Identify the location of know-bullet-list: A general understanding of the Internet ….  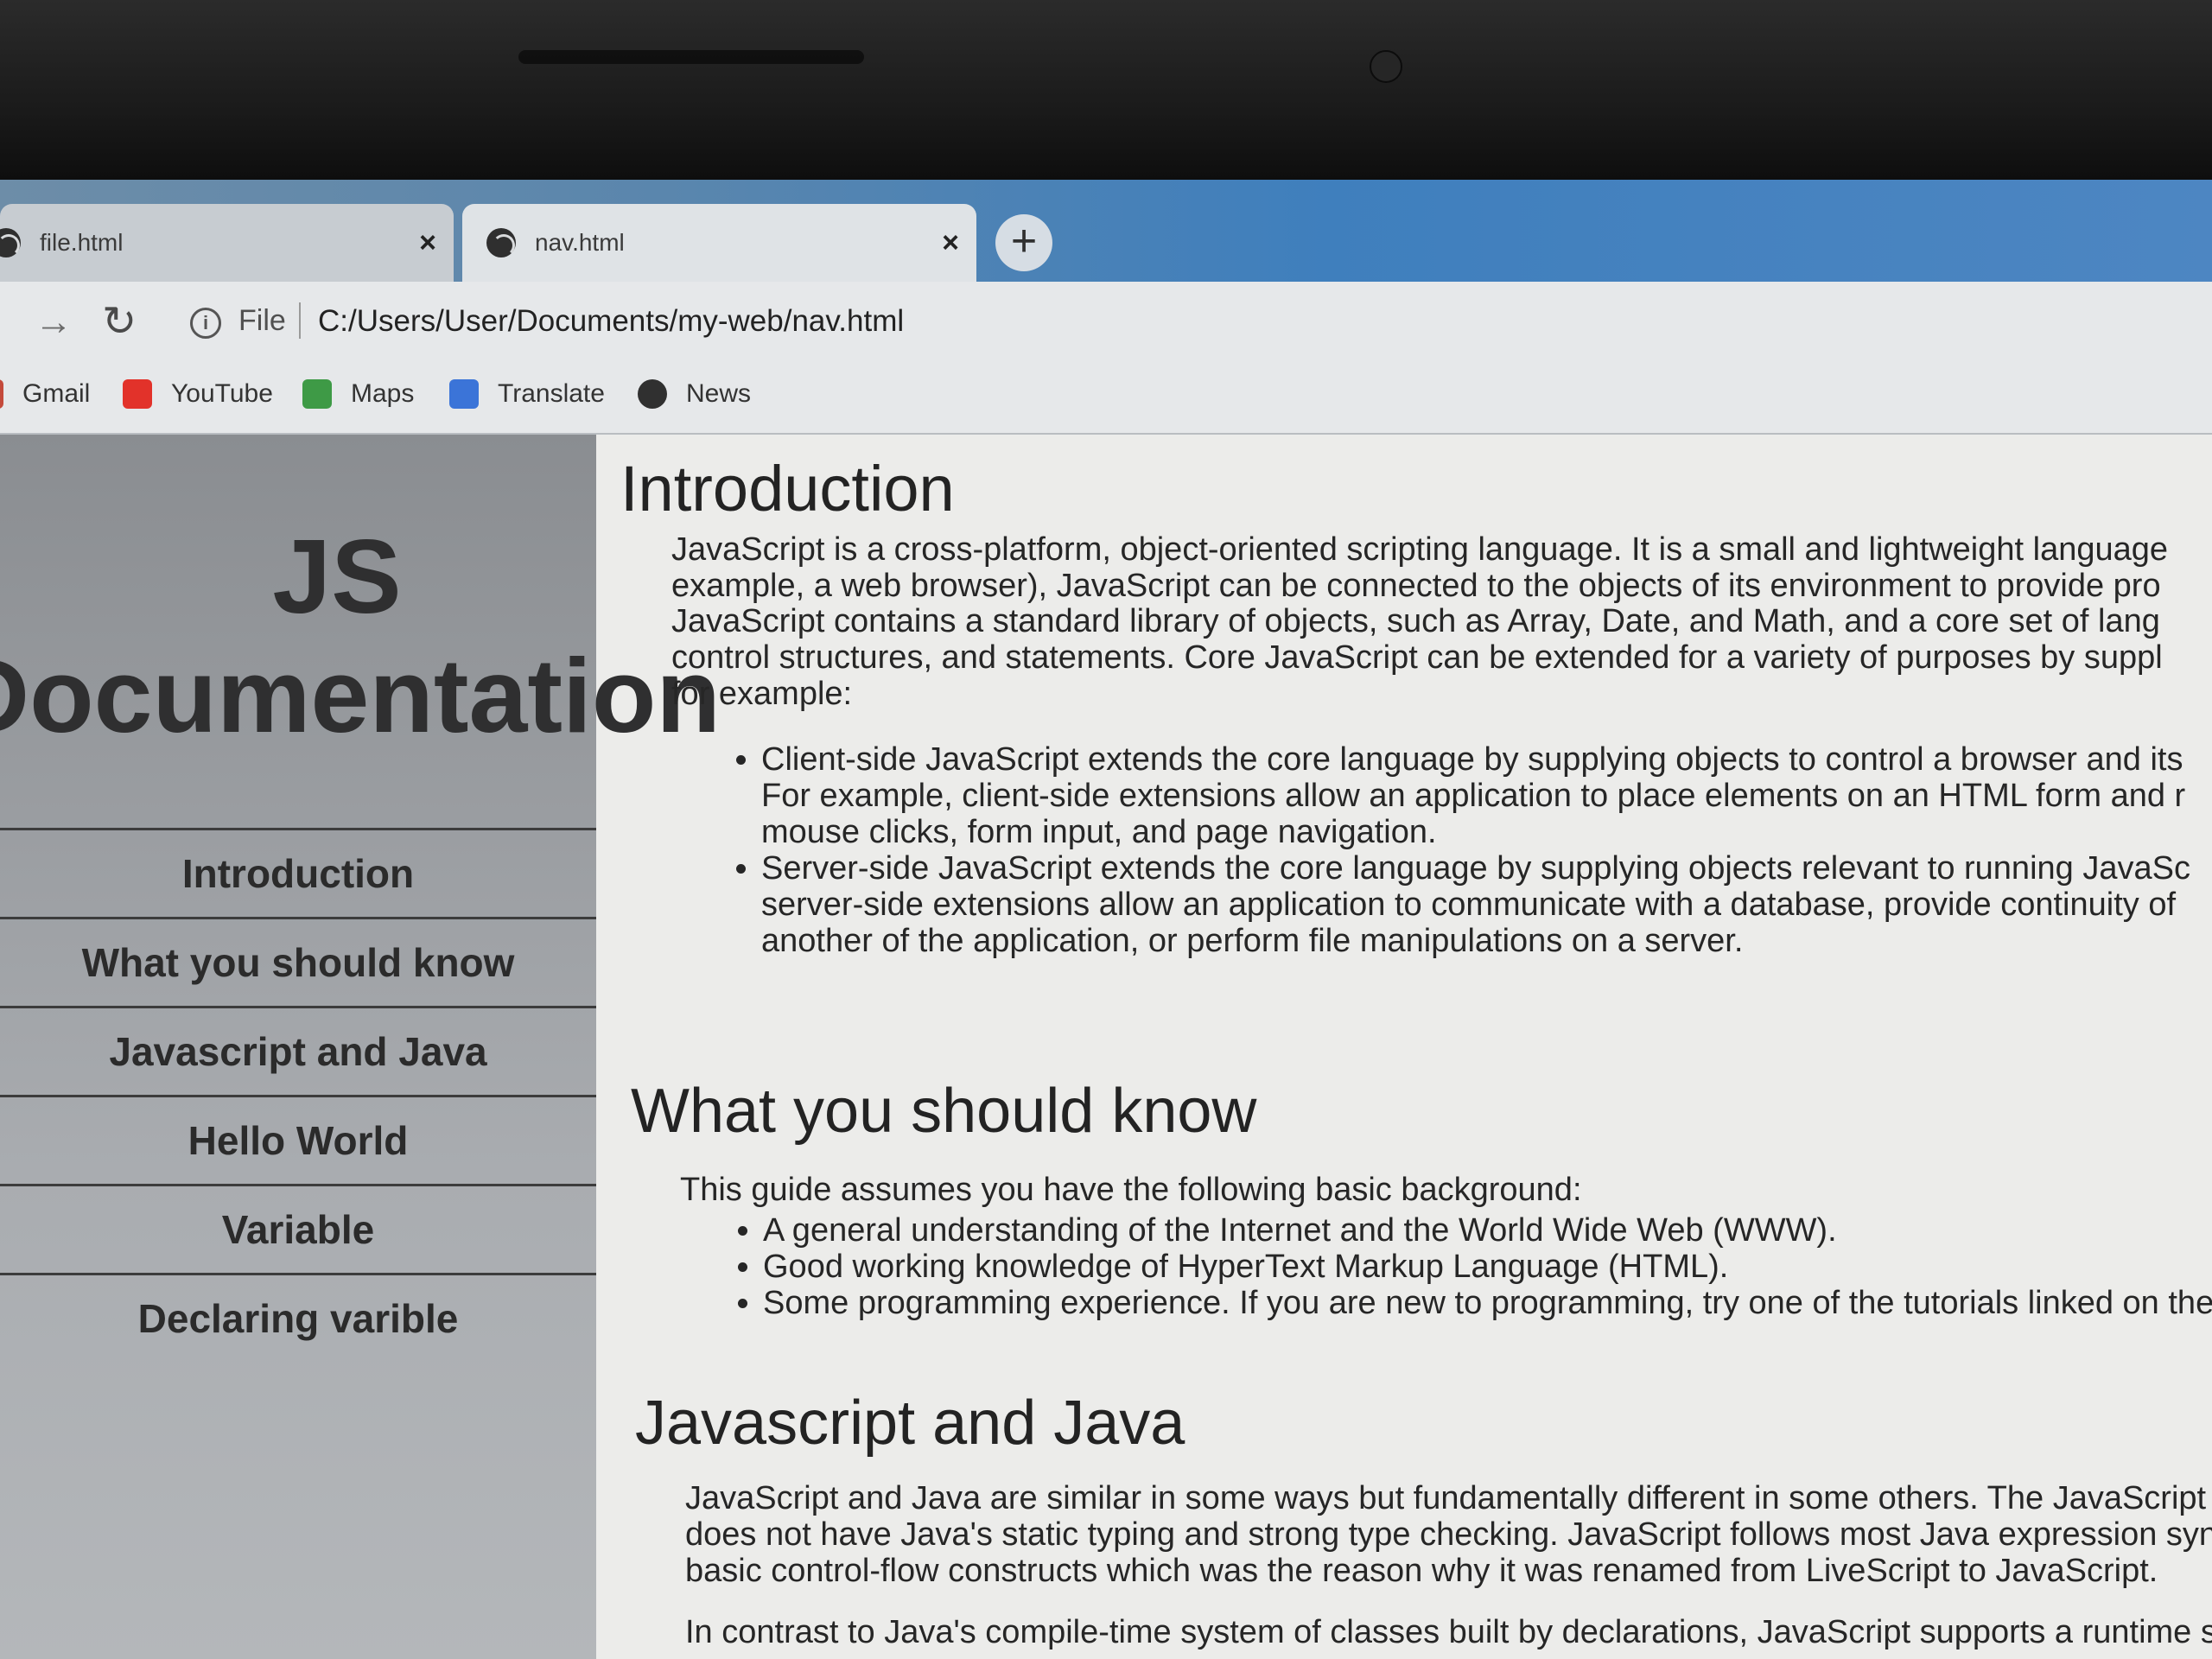
(1466, 1266).